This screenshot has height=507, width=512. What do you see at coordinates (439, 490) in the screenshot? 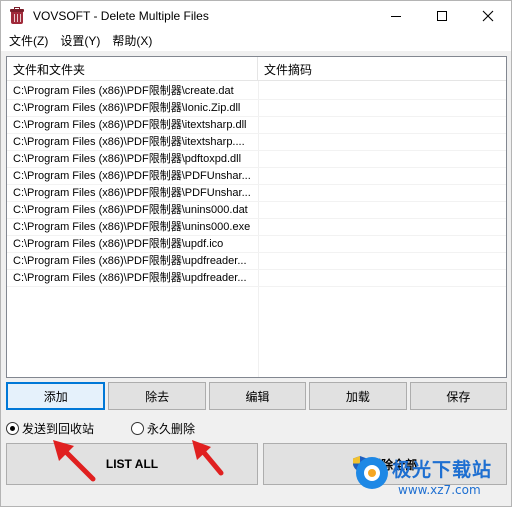
I see `watermark-url: www.xz7.com` at bounding box center [439, 490].